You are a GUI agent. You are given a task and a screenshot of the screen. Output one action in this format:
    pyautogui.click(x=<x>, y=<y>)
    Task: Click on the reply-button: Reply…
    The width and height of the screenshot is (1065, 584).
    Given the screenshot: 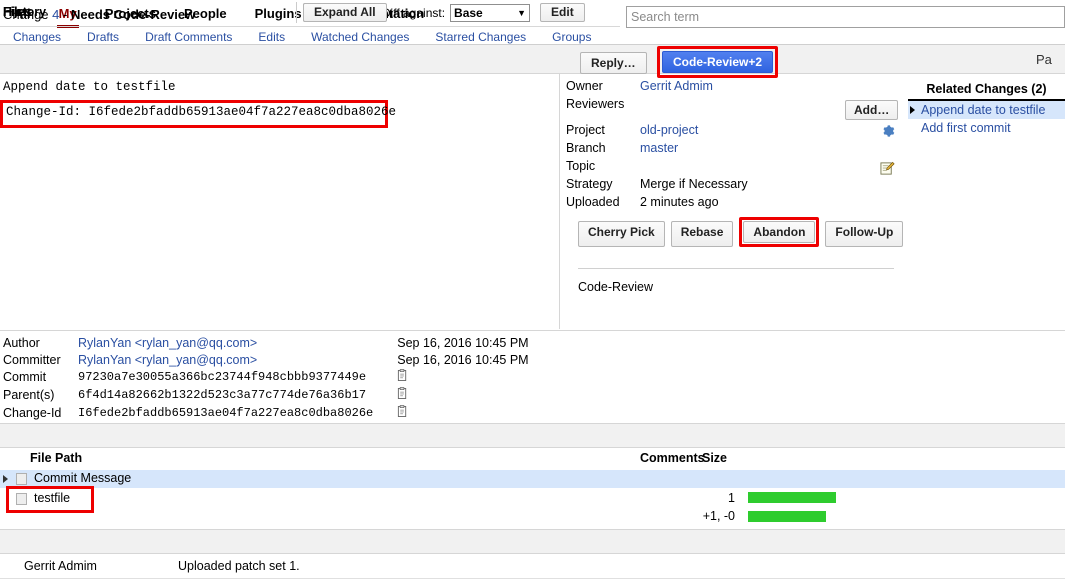 What is the action you would take?
    pyautogui.click(x=613, y=63)
    